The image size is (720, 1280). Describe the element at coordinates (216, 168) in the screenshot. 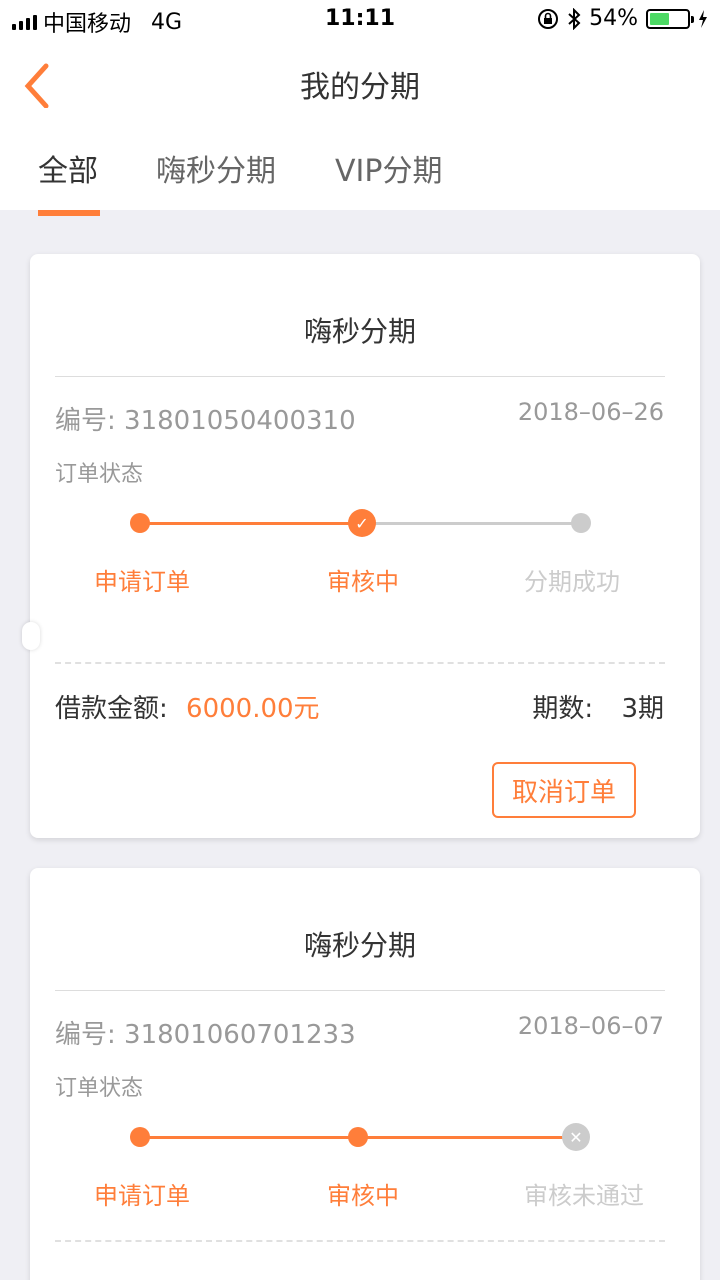

I see `tab-haimiao: 嗨秒分期` at that location.